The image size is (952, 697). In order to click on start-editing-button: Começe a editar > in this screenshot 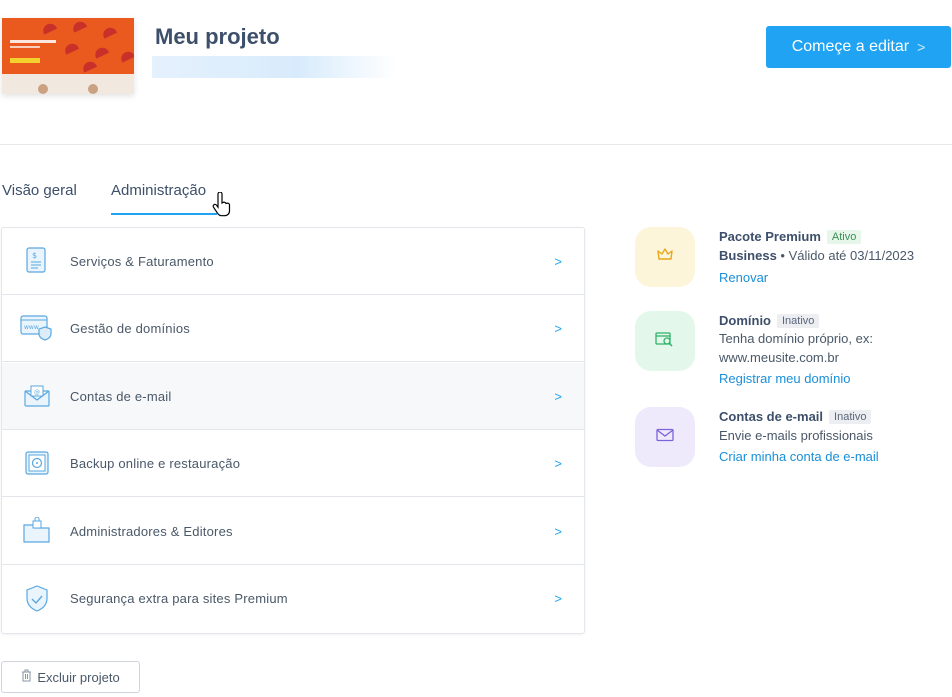, I will do `click(858, 47)`.